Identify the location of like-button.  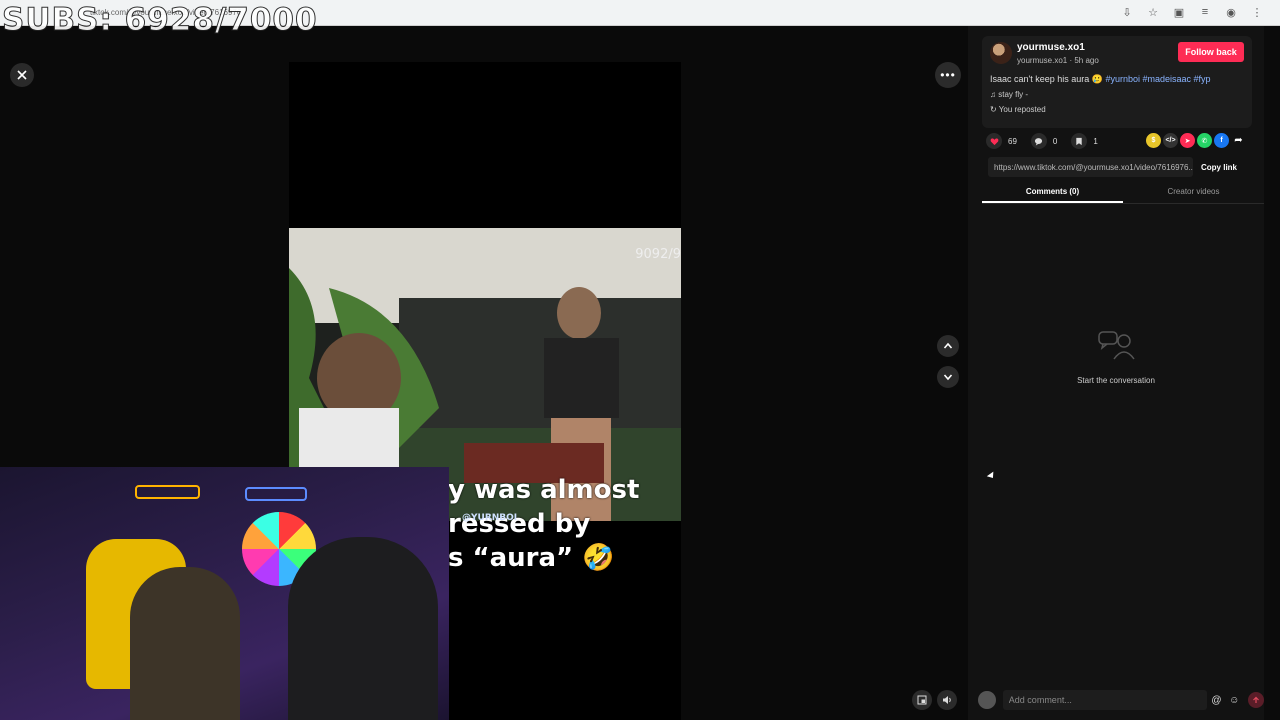
(994, 141).